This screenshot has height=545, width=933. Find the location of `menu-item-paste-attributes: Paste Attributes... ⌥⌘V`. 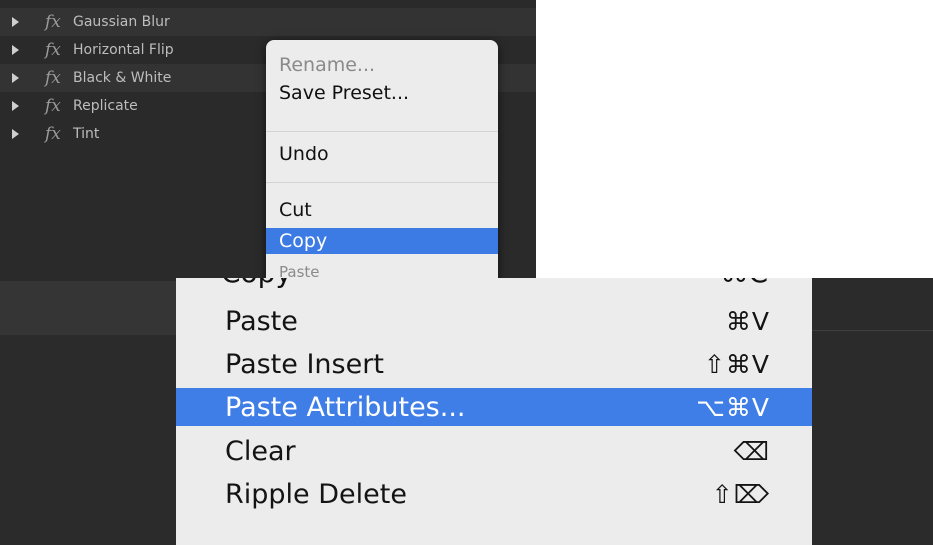

menu-item-paste-attributes: Paste Attributes... ⌥⌘V is located at coordinates (494, 407).